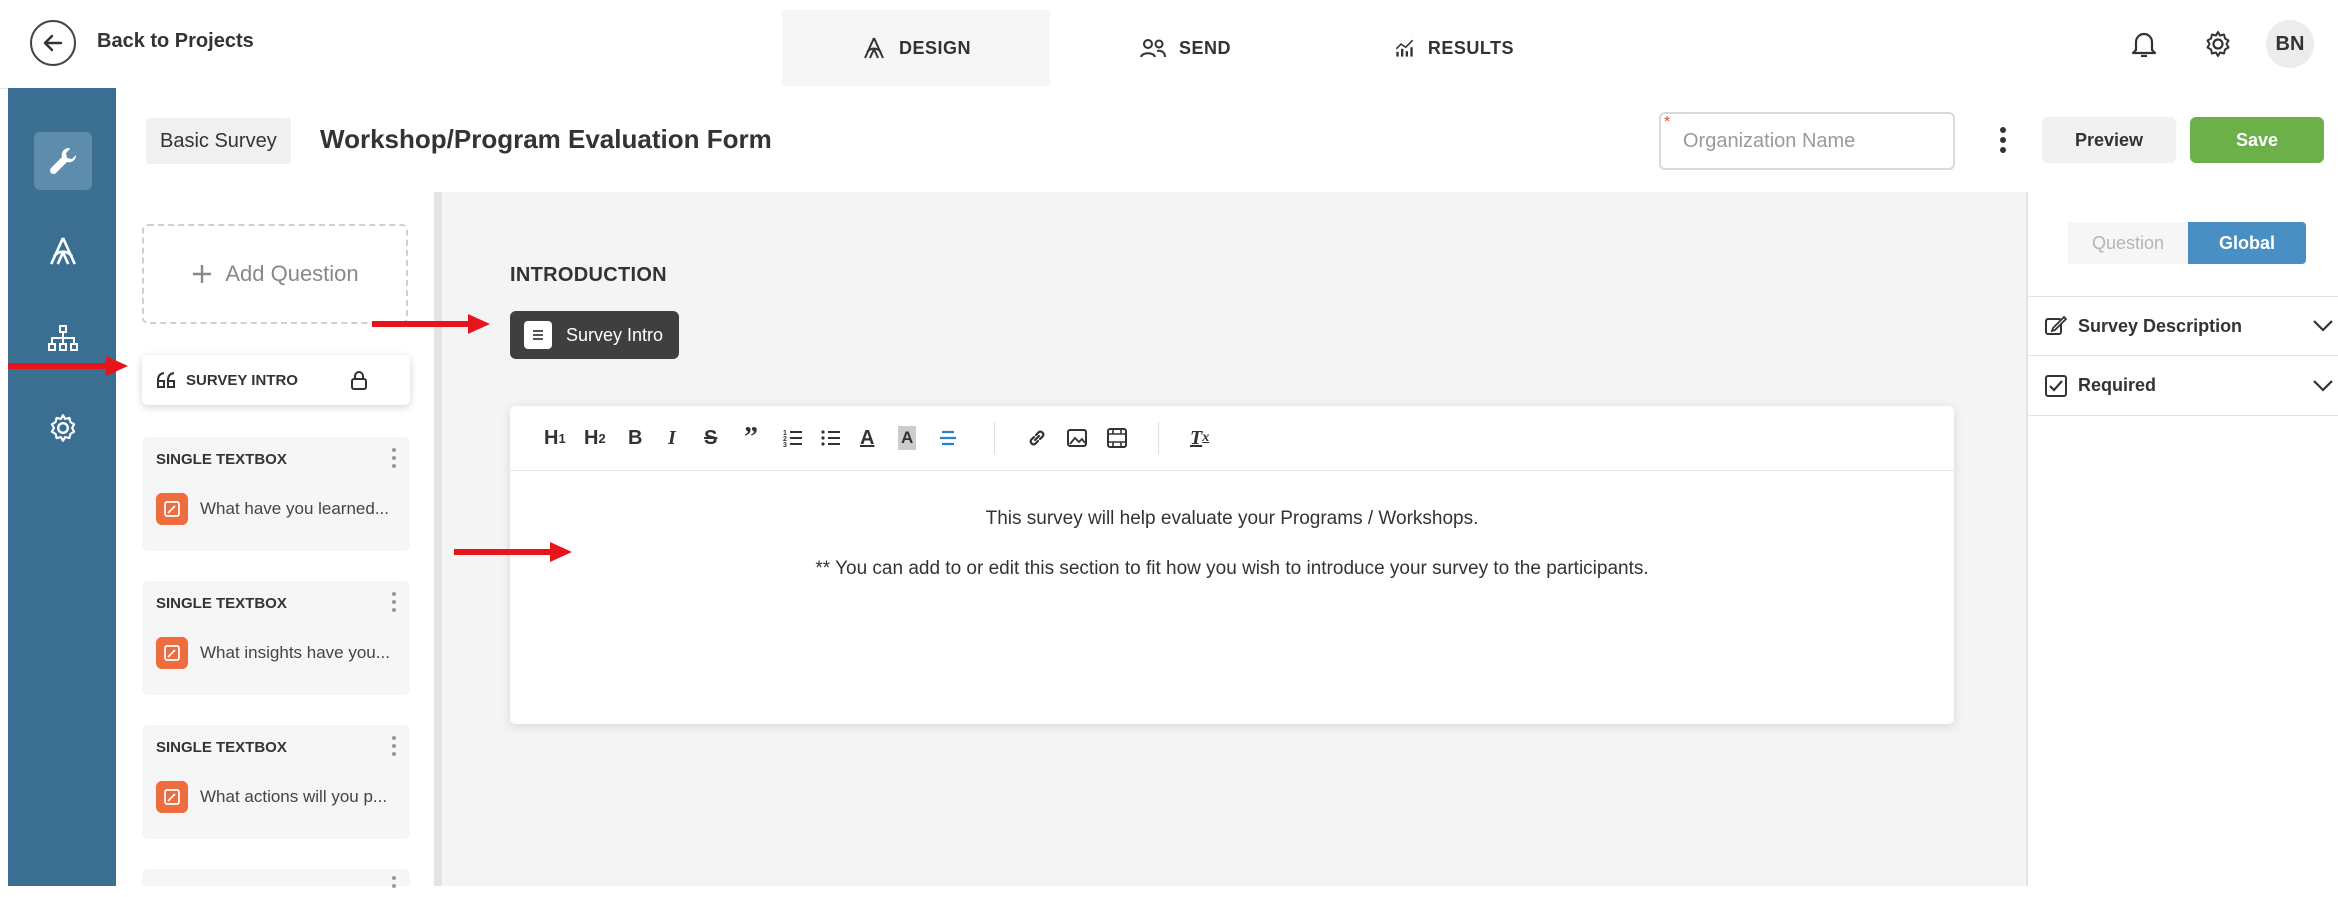 The height and width of the screenshot is (897, 2338). What do you see at coordinates (2056, 325) in the screenshot?
I see `edit-icon` at bounding box center [2056, 325].